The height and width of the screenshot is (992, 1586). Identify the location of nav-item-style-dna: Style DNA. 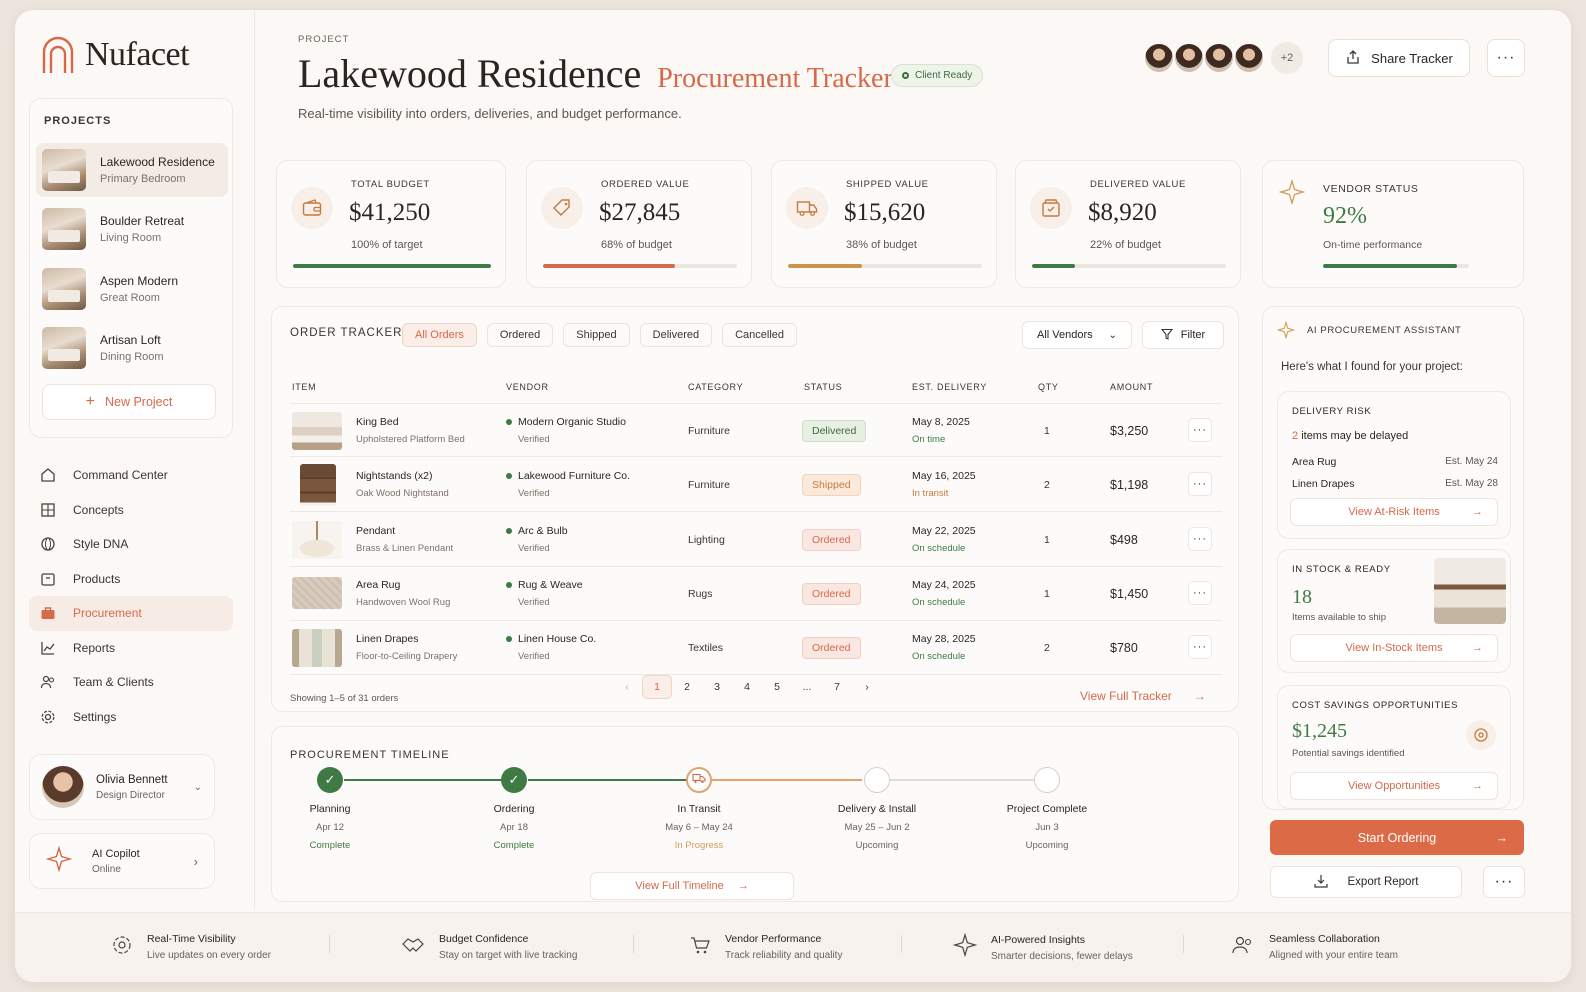
(131, 544).